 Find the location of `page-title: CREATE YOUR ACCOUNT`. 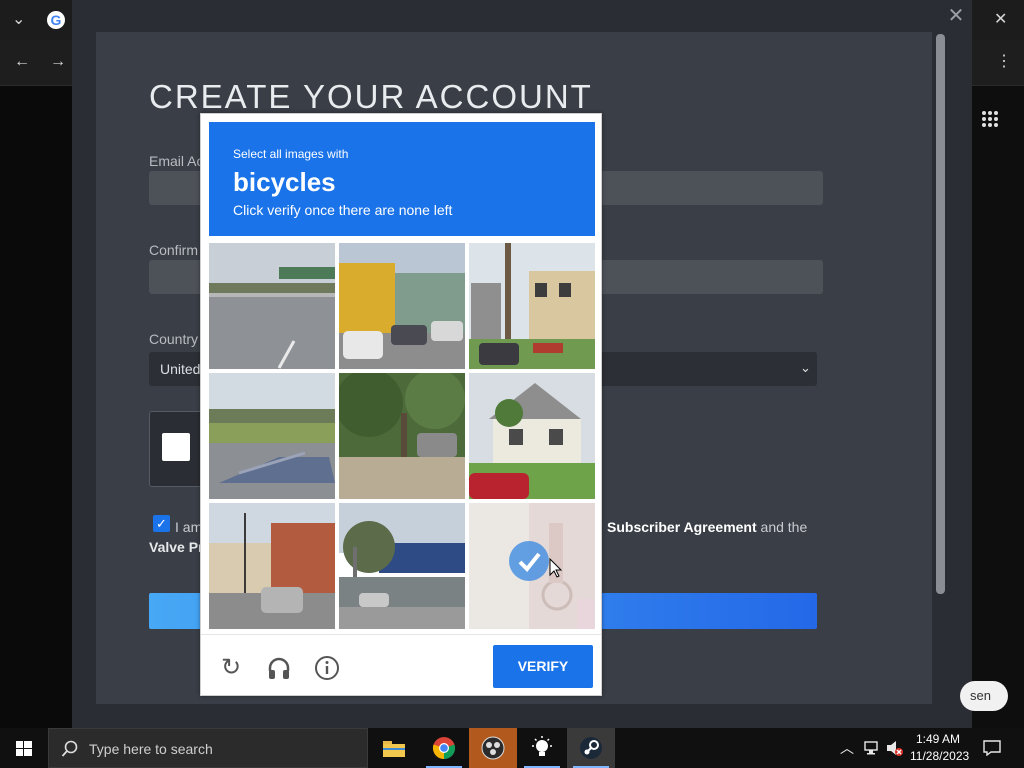

page-title: CREATE YOUR ACCOUNT is located at coordinates (371, 96).